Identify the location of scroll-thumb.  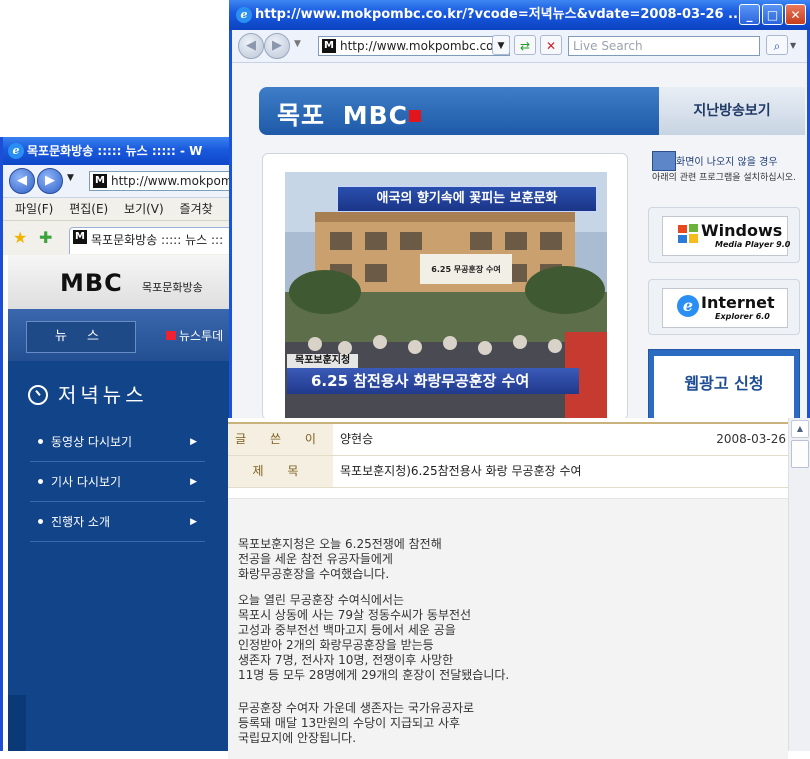
(800, 454).